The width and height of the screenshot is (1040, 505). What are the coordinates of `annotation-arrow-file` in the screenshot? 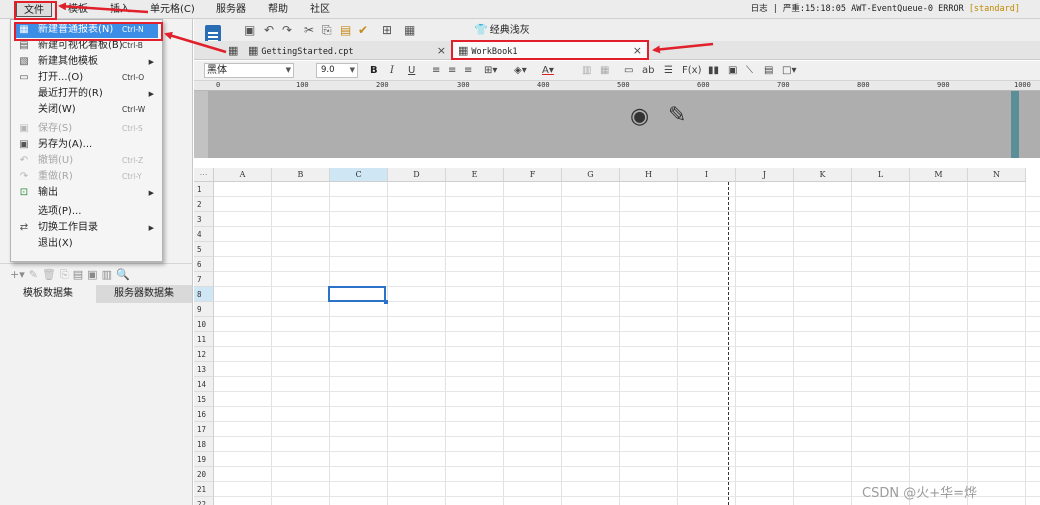 It's located at (103, 8).